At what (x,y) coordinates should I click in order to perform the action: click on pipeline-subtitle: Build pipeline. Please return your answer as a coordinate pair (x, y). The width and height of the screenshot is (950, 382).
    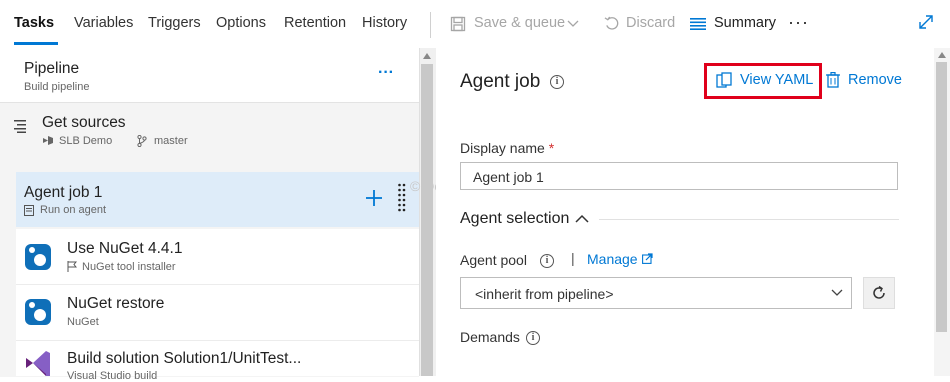
    Looking at the image, I should click on (57, 87).